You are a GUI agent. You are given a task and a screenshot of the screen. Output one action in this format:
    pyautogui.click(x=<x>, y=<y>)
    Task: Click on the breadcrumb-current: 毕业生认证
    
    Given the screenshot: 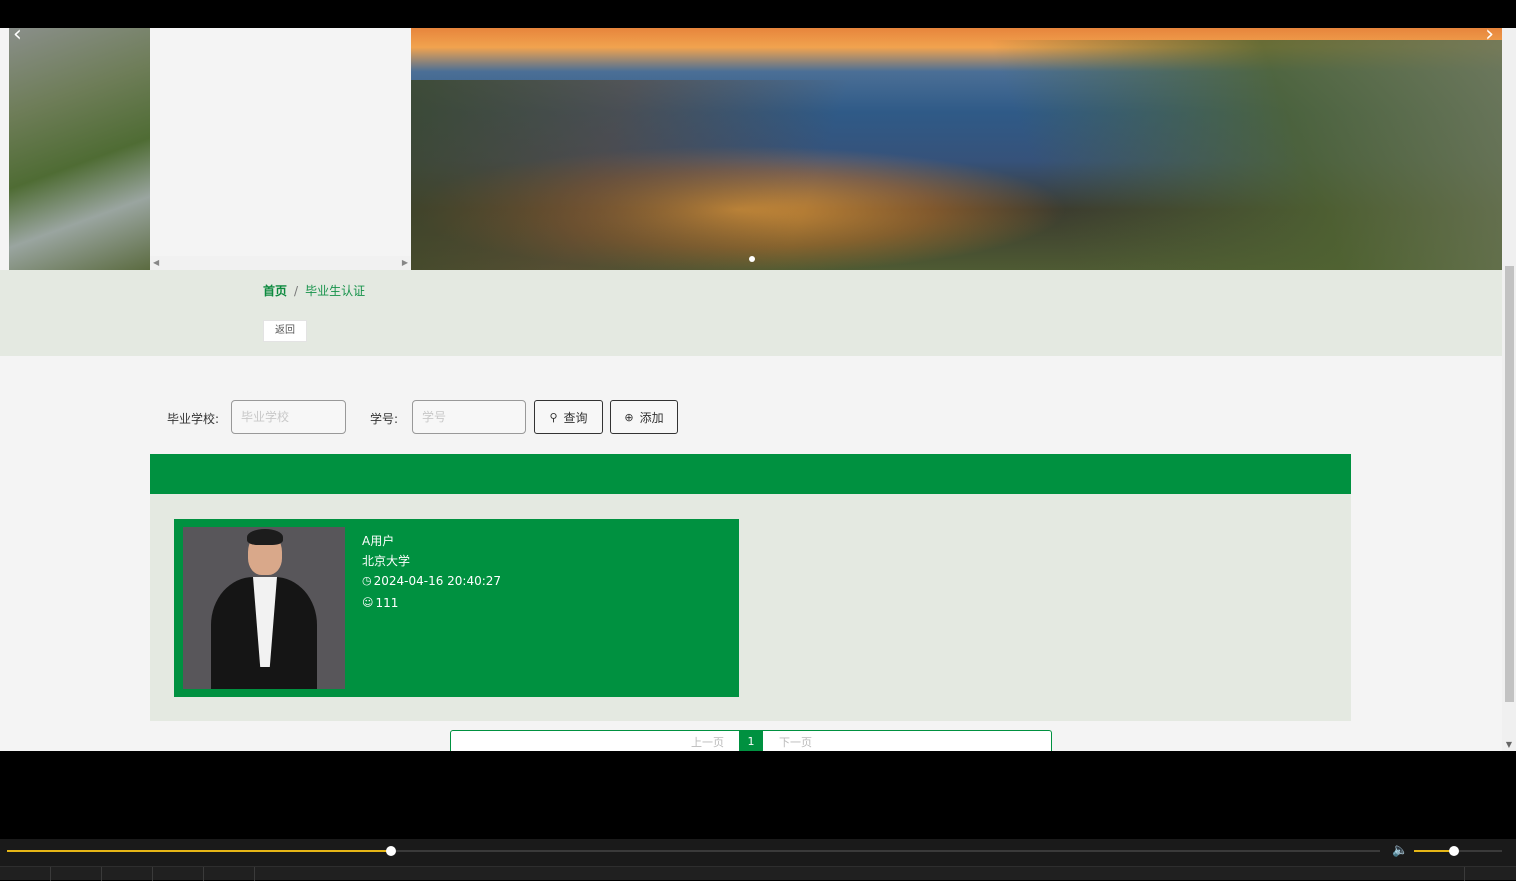 What is the action you would take?
    pyautogui.click(x=335, y=291)
    